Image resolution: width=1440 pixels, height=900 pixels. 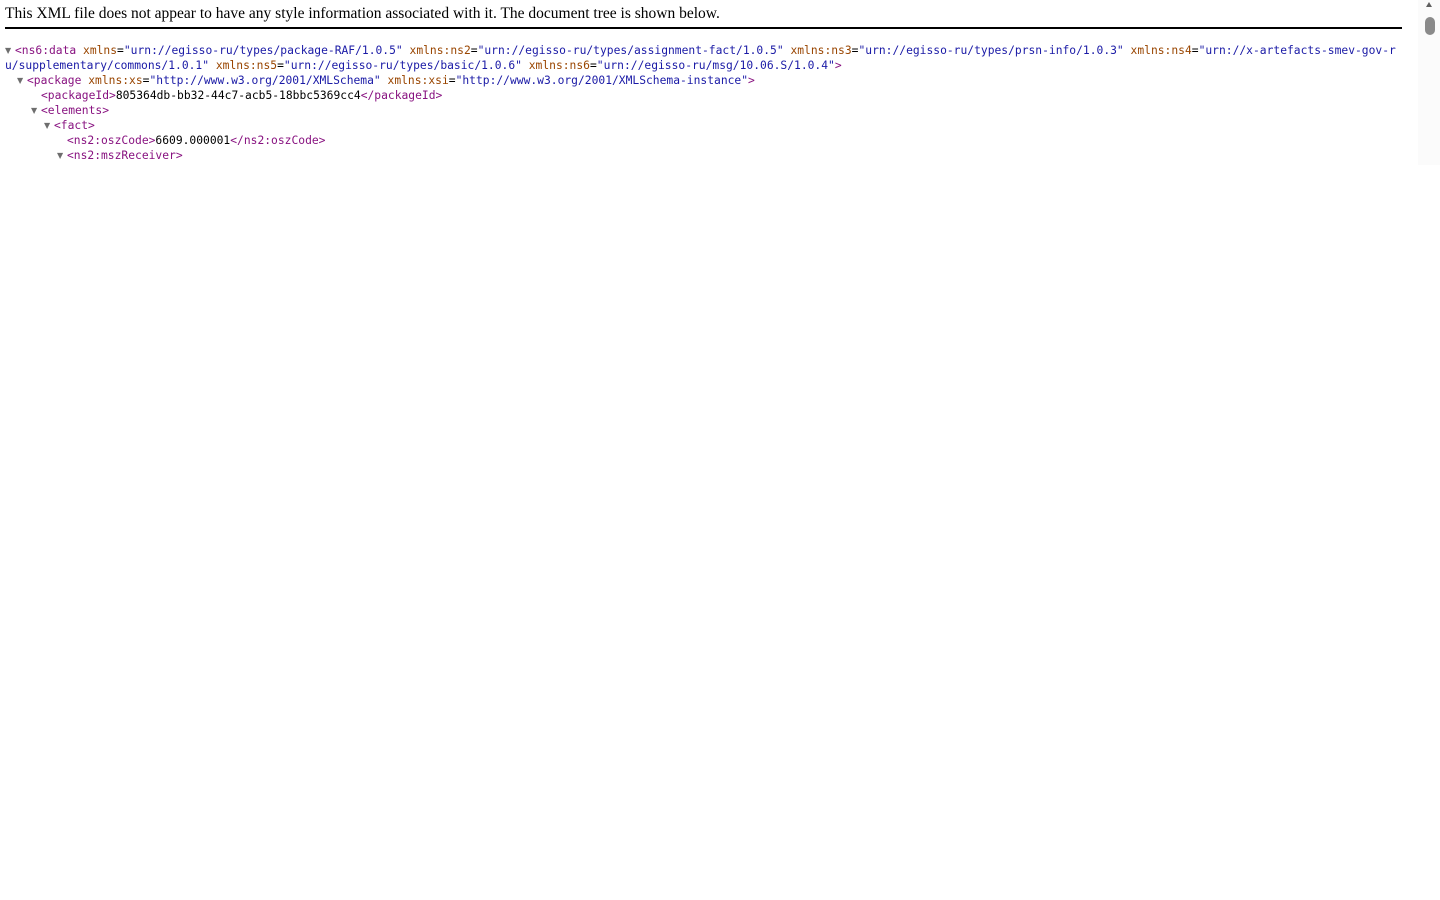 I want to click on attr-value: "urn://egisso-ru/msg/10.06.S/1.0.4", so click(x=715, y=65).